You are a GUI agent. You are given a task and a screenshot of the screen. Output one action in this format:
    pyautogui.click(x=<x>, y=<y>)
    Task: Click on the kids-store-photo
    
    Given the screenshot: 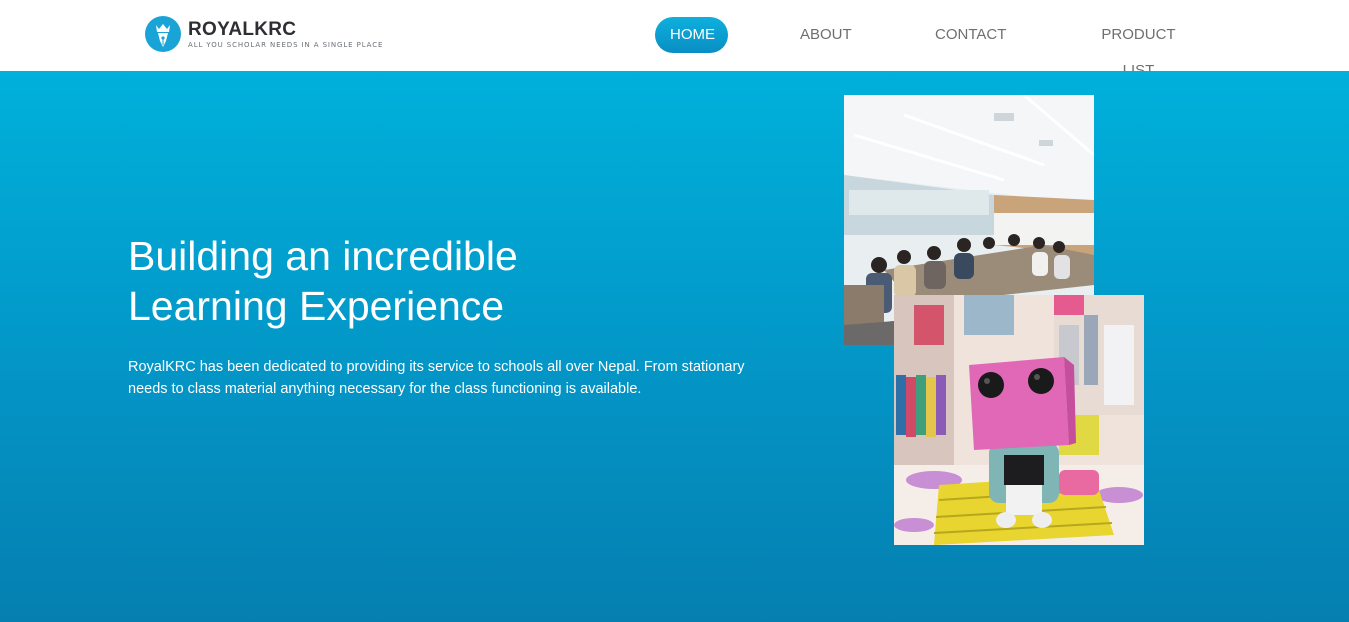 What is the action you would take?
    pyautogui.click(x=1019, y=420)
    